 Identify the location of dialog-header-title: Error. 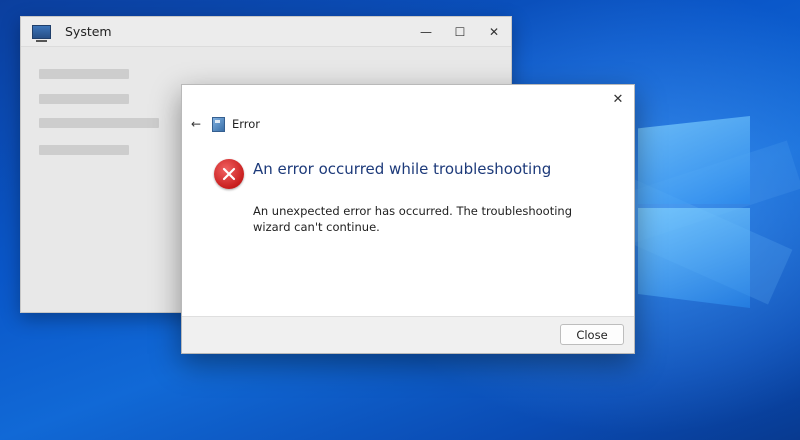
(246, 124).